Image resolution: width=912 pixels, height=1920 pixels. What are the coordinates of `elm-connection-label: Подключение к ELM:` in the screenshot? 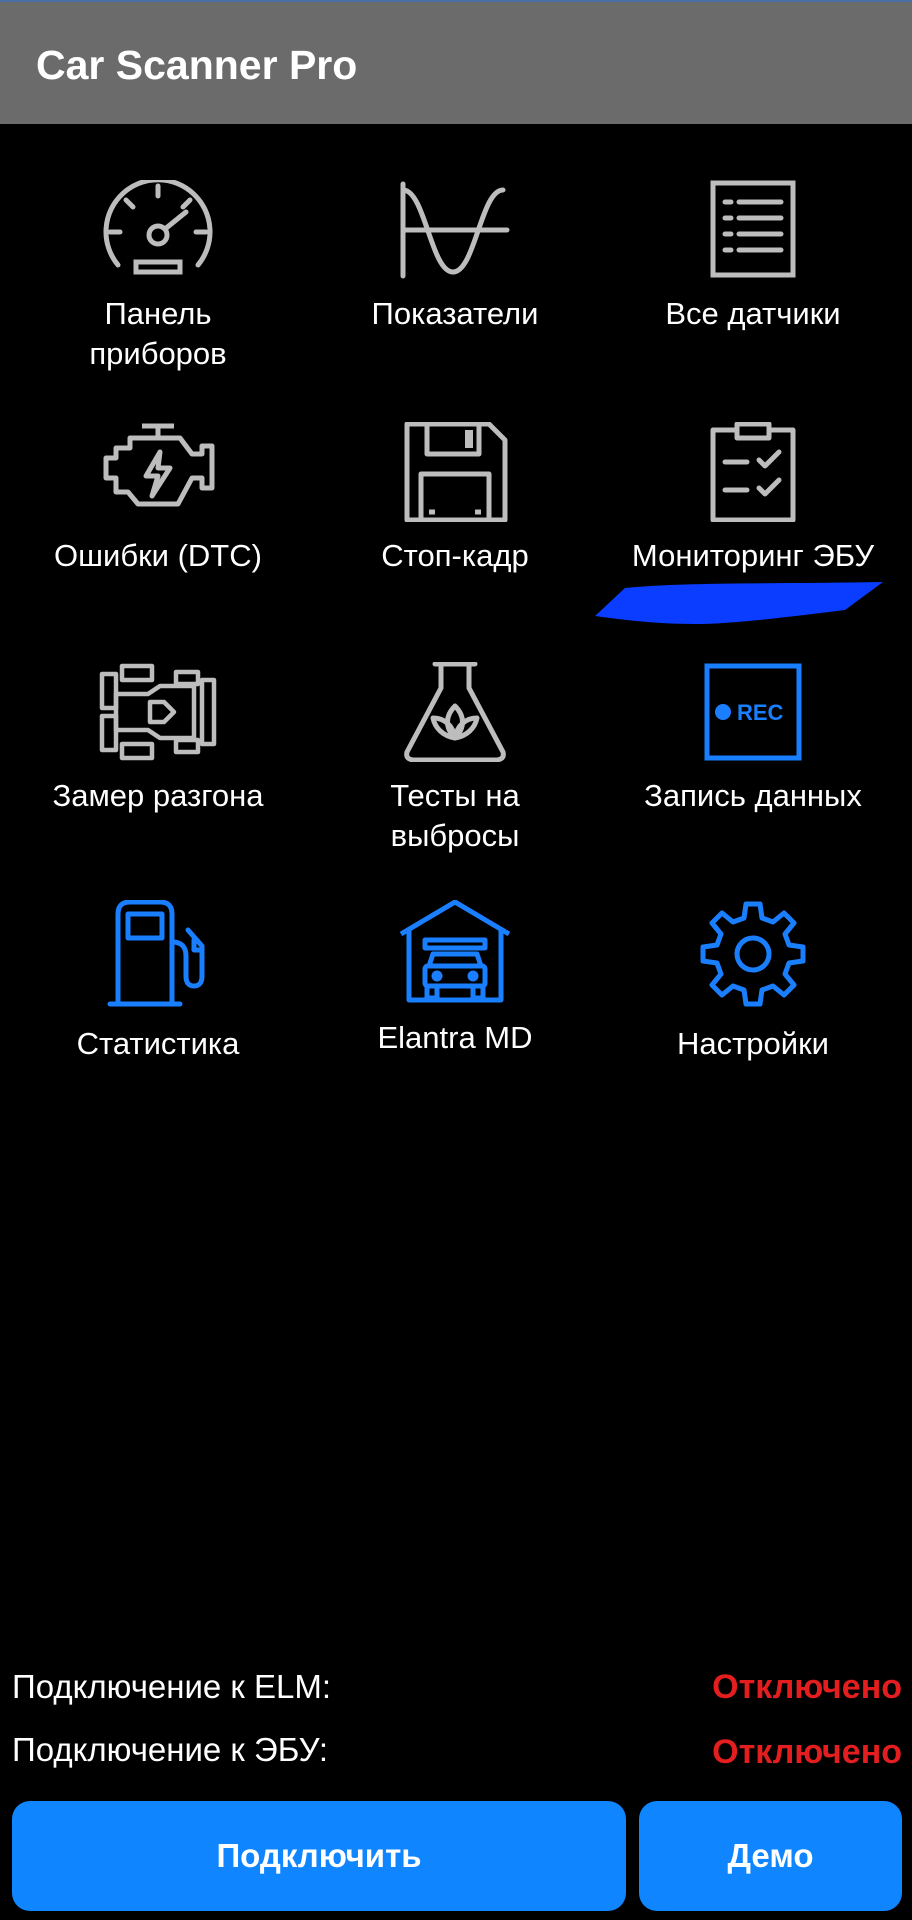 It's located at (172, 1686).